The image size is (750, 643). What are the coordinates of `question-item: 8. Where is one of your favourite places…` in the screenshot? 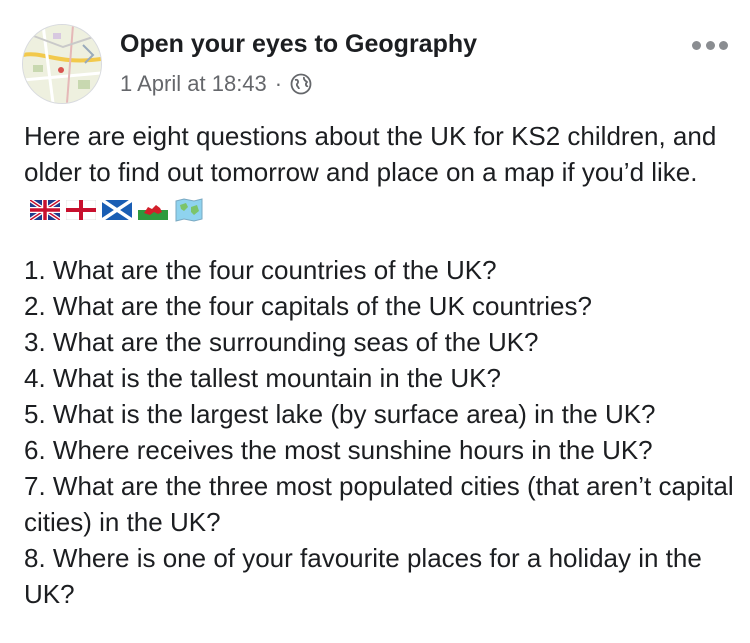 It's located at (363, 576).